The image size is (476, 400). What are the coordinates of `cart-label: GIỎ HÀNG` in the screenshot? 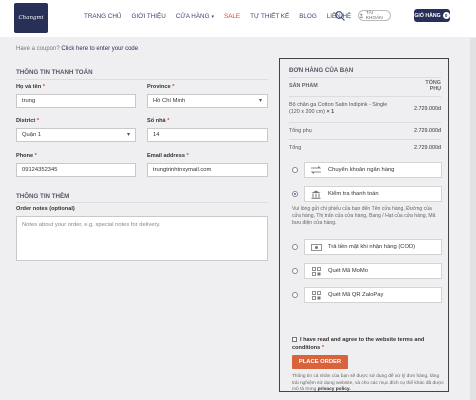 It's located at (427, 15).